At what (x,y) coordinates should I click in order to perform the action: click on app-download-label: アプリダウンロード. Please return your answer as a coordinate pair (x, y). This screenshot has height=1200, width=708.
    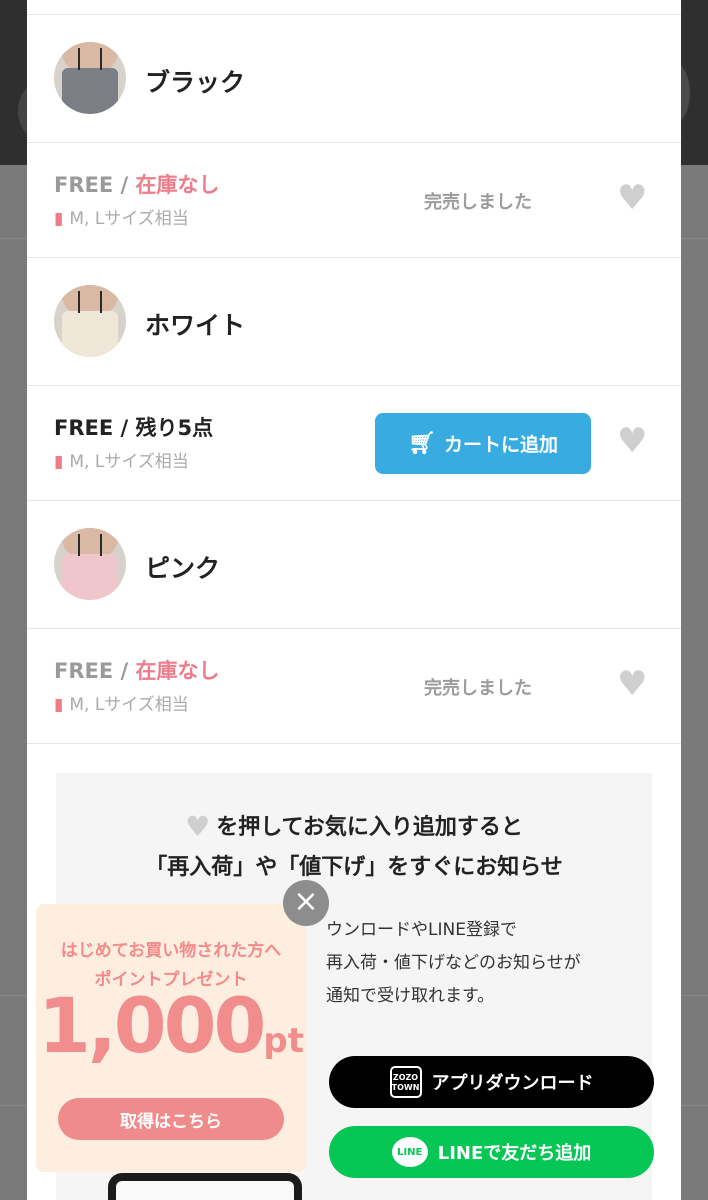
    Looking at the image, I should click on (512, 1083).